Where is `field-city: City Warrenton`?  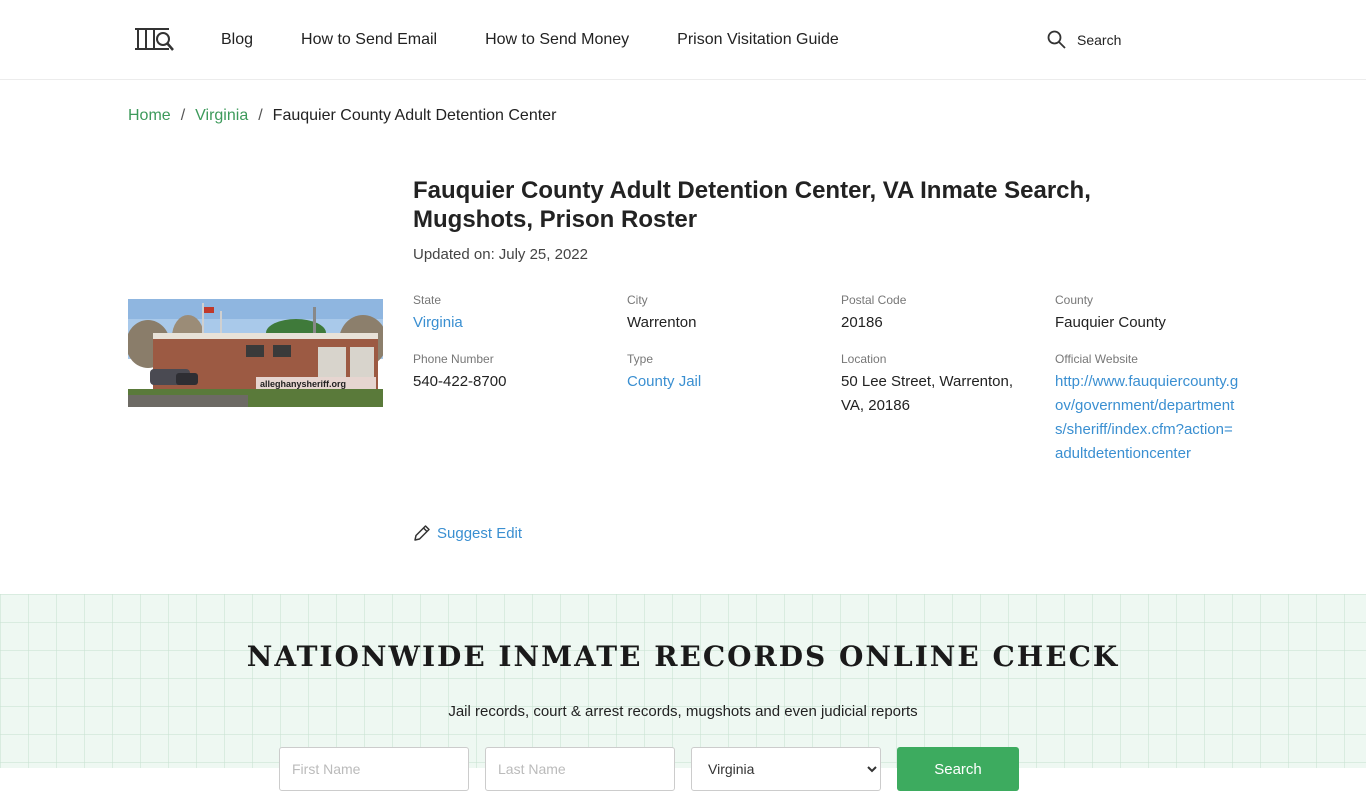
field-city: City Warrenton is located at coordinates (722, 313).